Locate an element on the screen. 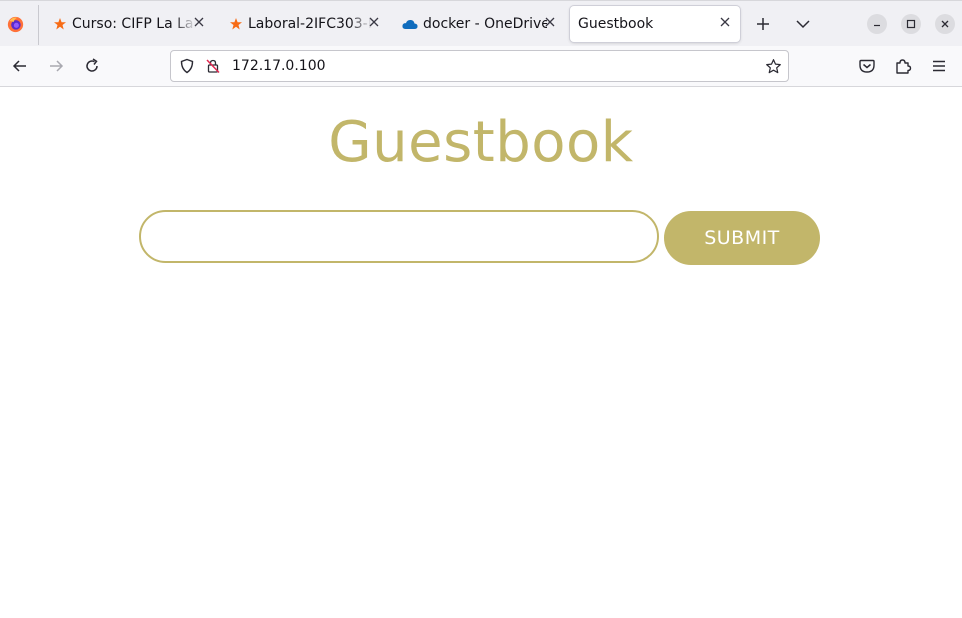  tab-curso: Curso: CIFP La Laboral is located at coordinates (130, 24).